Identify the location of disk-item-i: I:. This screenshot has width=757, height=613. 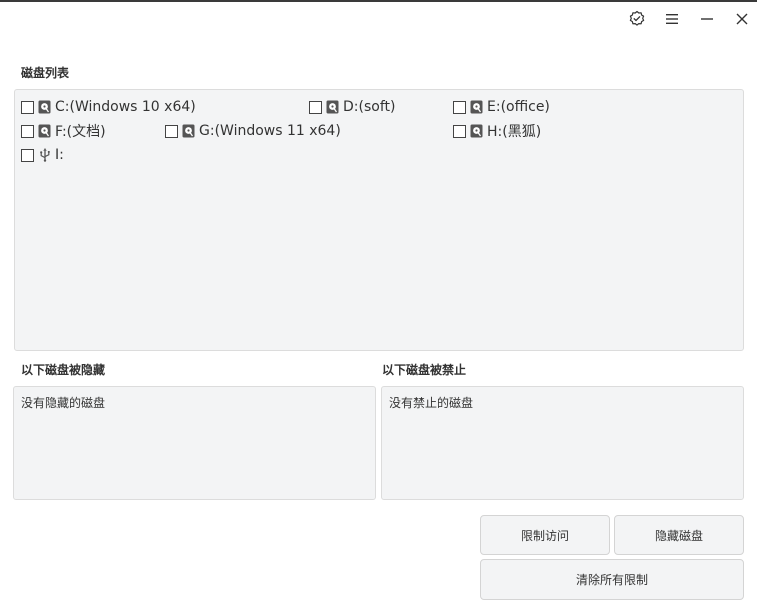
(42, 155).